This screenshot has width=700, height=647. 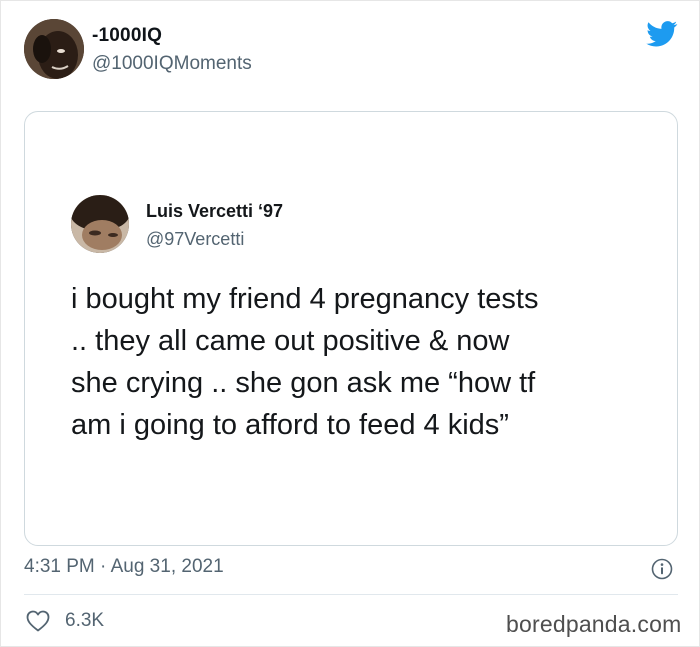 I want to click on quoted-author-display-name: Luis Vercetti ‘97, so click(x=214, y=211).